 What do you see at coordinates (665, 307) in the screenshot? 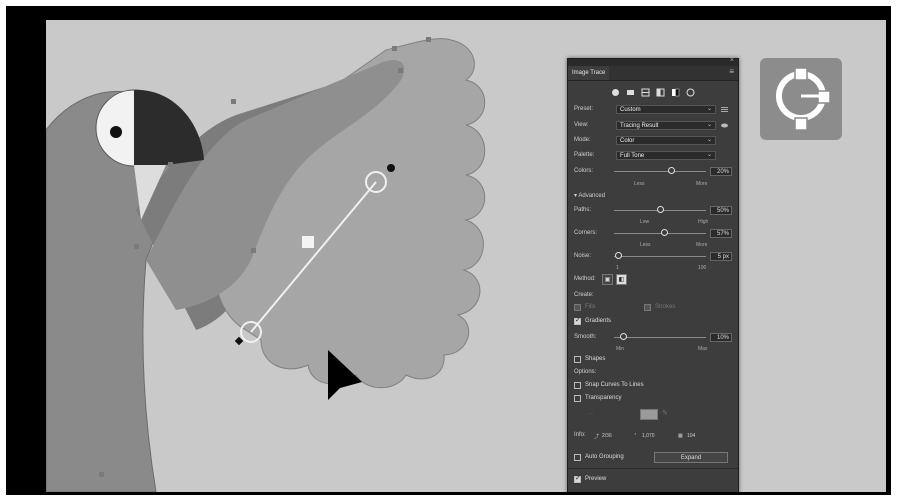
I see `strokes-label: Strokes` at bounding box center [665, 307].